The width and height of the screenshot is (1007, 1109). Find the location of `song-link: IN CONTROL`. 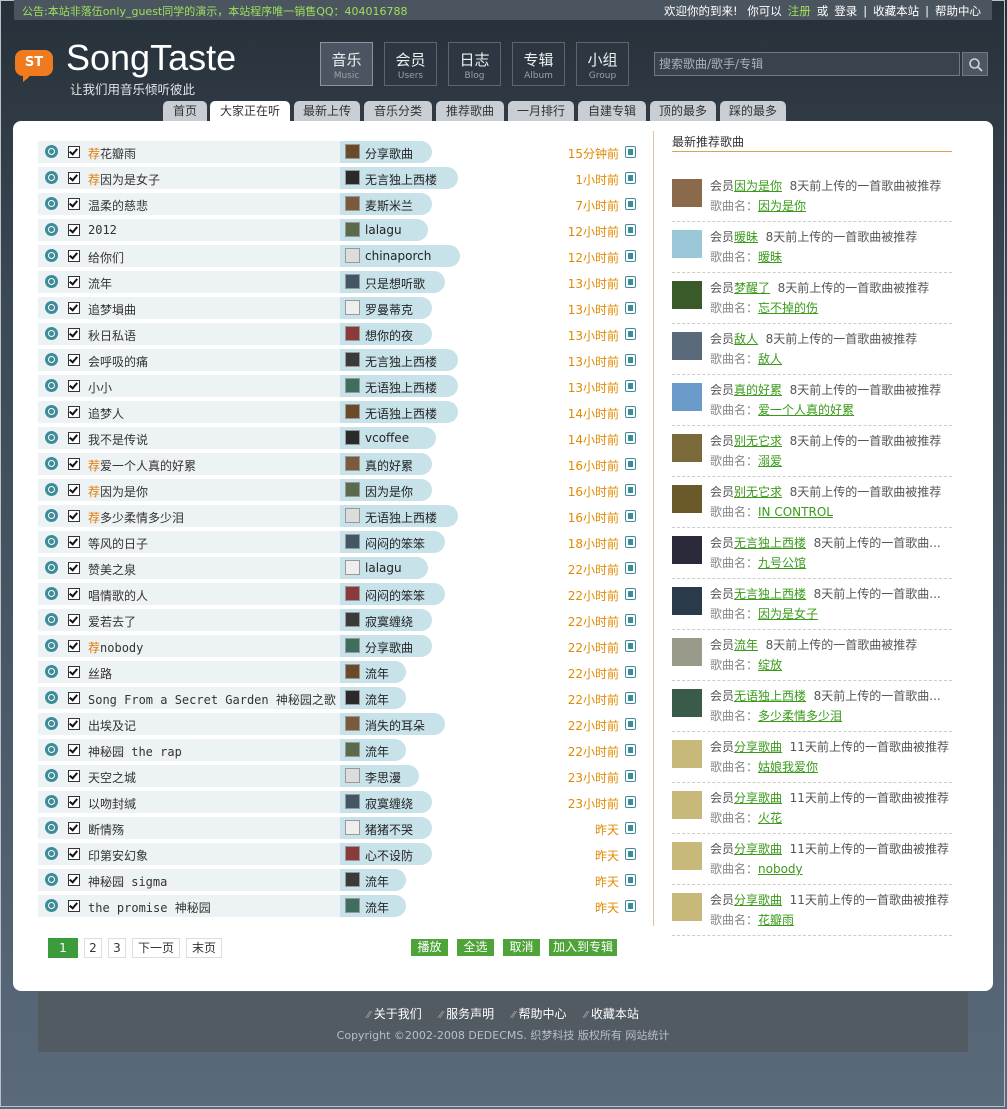

song-link: IN CONTROL is located at coordinates (795, 512).